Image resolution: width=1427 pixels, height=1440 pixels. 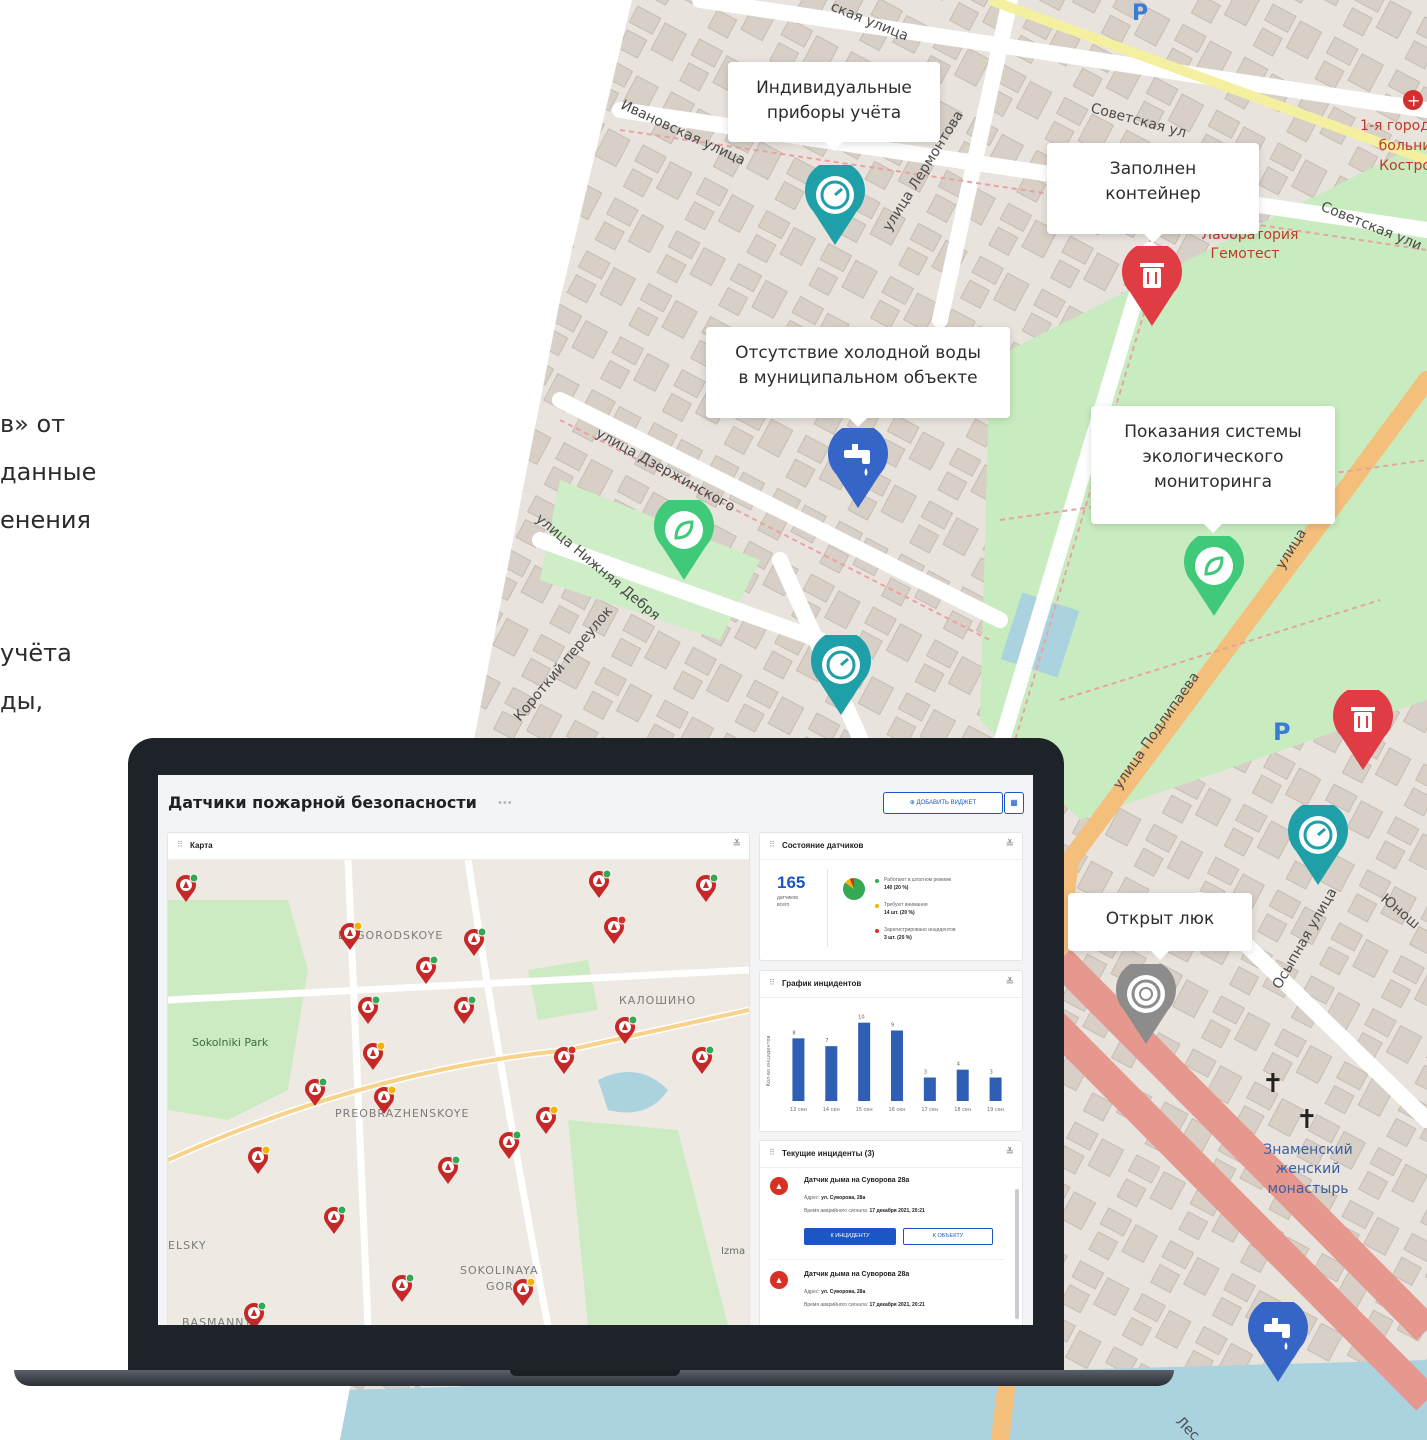 I want to click on fire-icon: ▲, so click(x=779, y=1186).